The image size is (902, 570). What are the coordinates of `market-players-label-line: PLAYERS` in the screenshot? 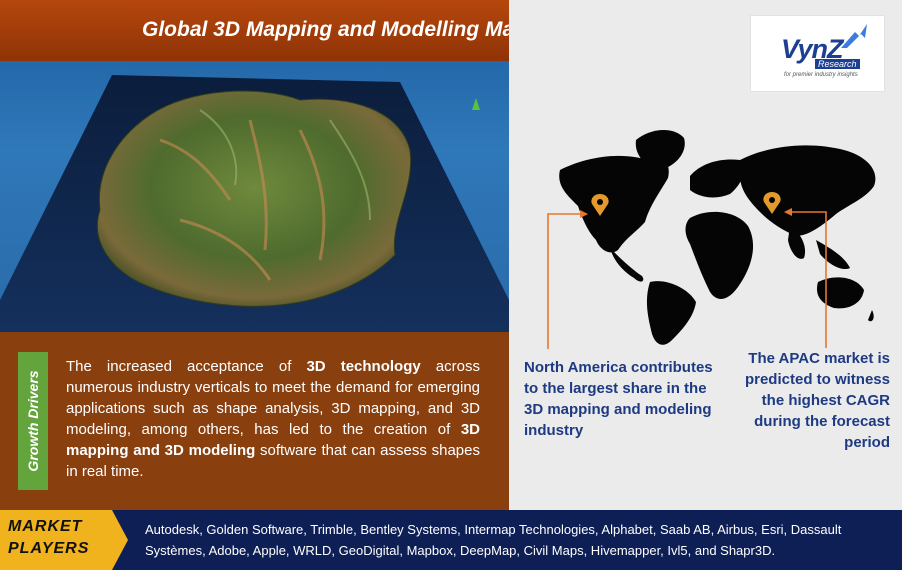 It's located at (49, 548).